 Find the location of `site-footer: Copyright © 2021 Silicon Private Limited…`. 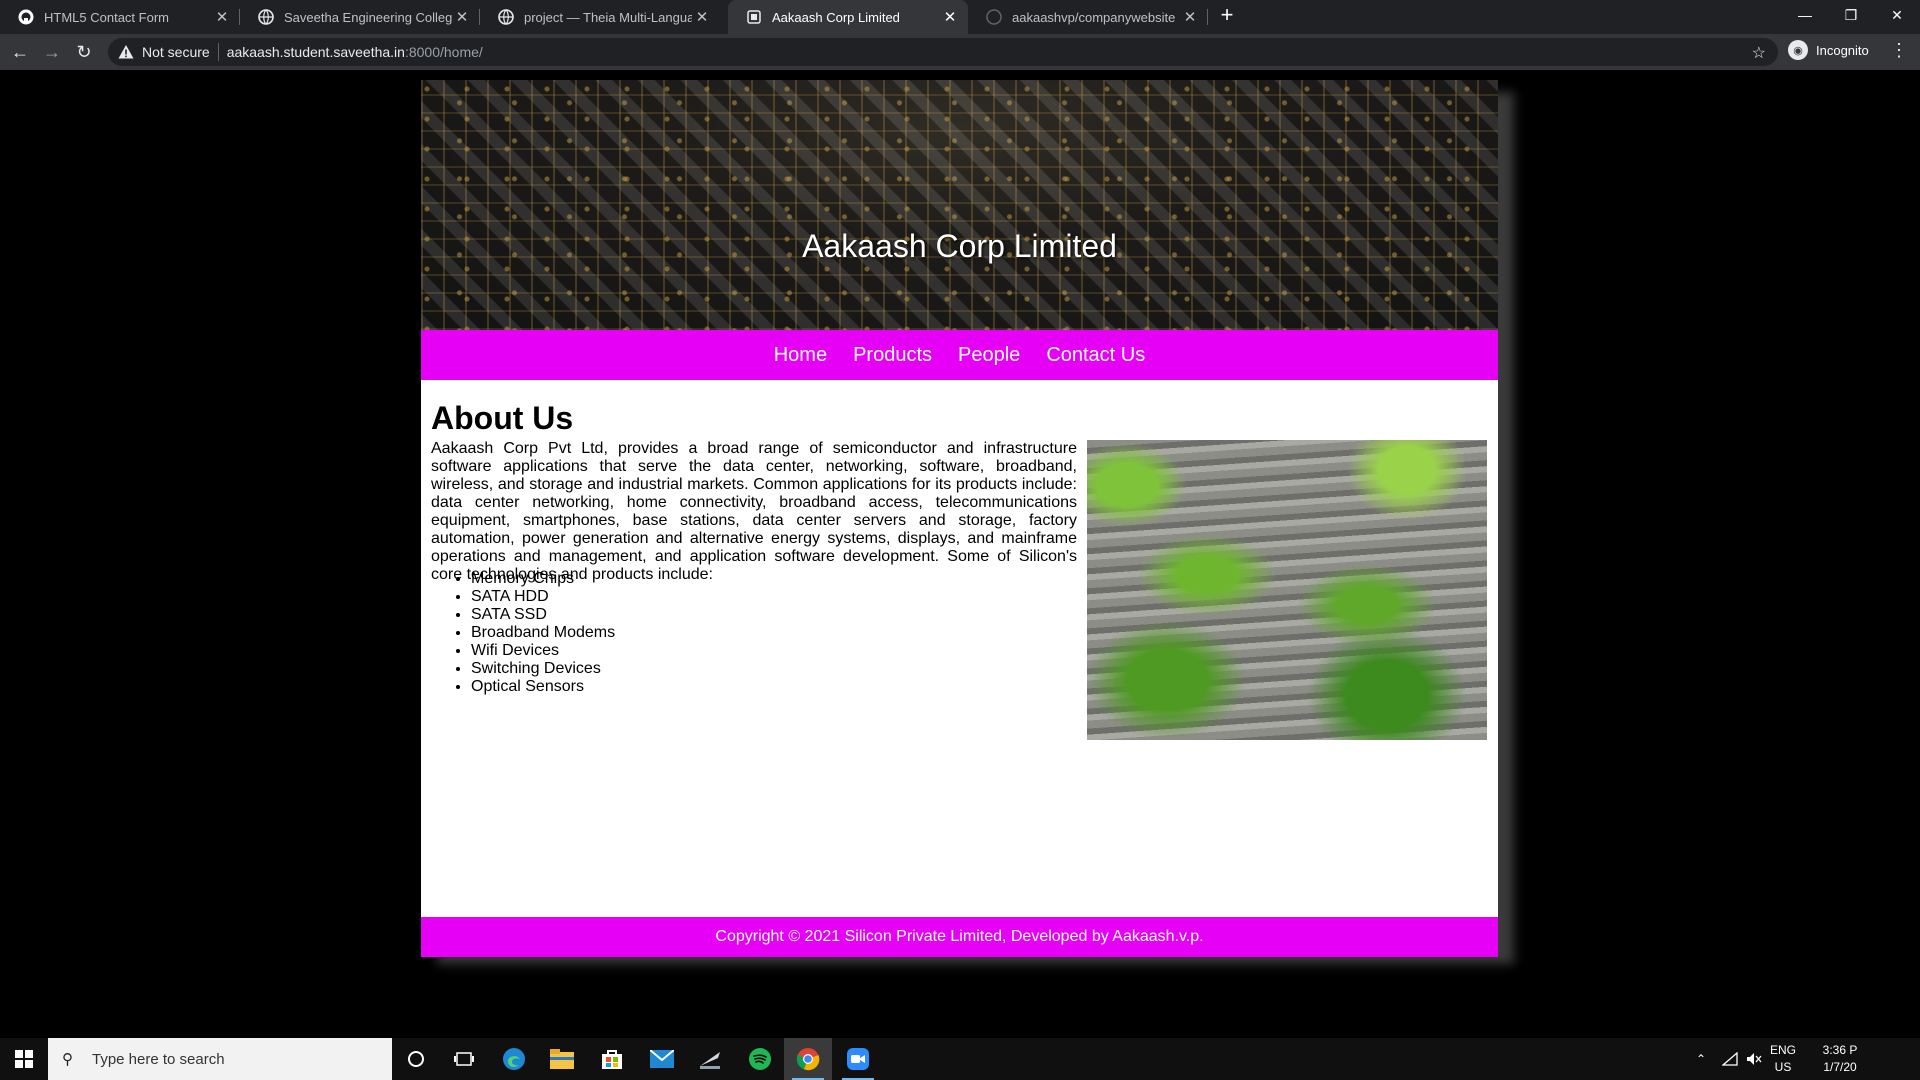

site-footer: Copyright © 2021 Silicon Private Limited… is located at coordinates (959, 937).